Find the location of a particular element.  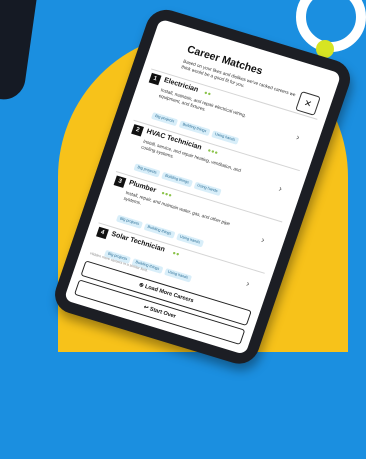

rank-number: 2 is located at coordinates (137, 130).